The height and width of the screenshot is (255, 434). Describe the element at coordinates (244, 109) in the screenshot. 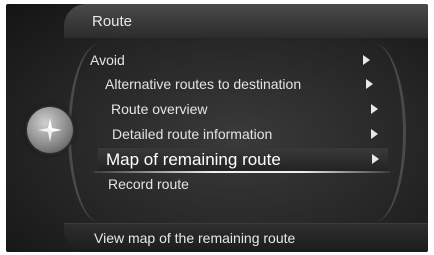

I see `menu-item-route-overview: Route overview` at that location.